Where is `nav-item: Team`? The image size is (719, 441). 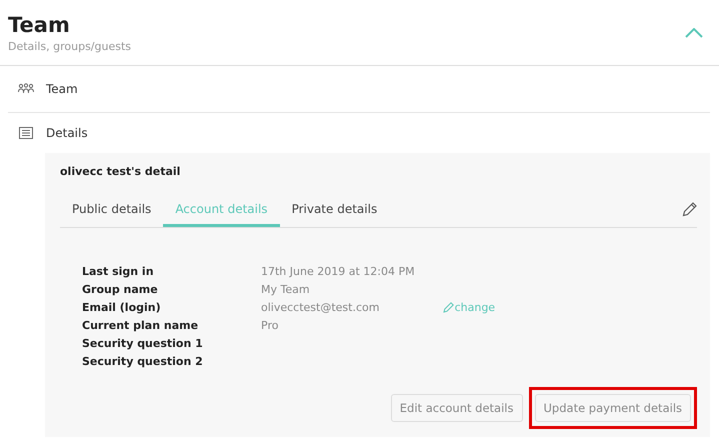
nav-item: Team is located at coordinates (62, 89).